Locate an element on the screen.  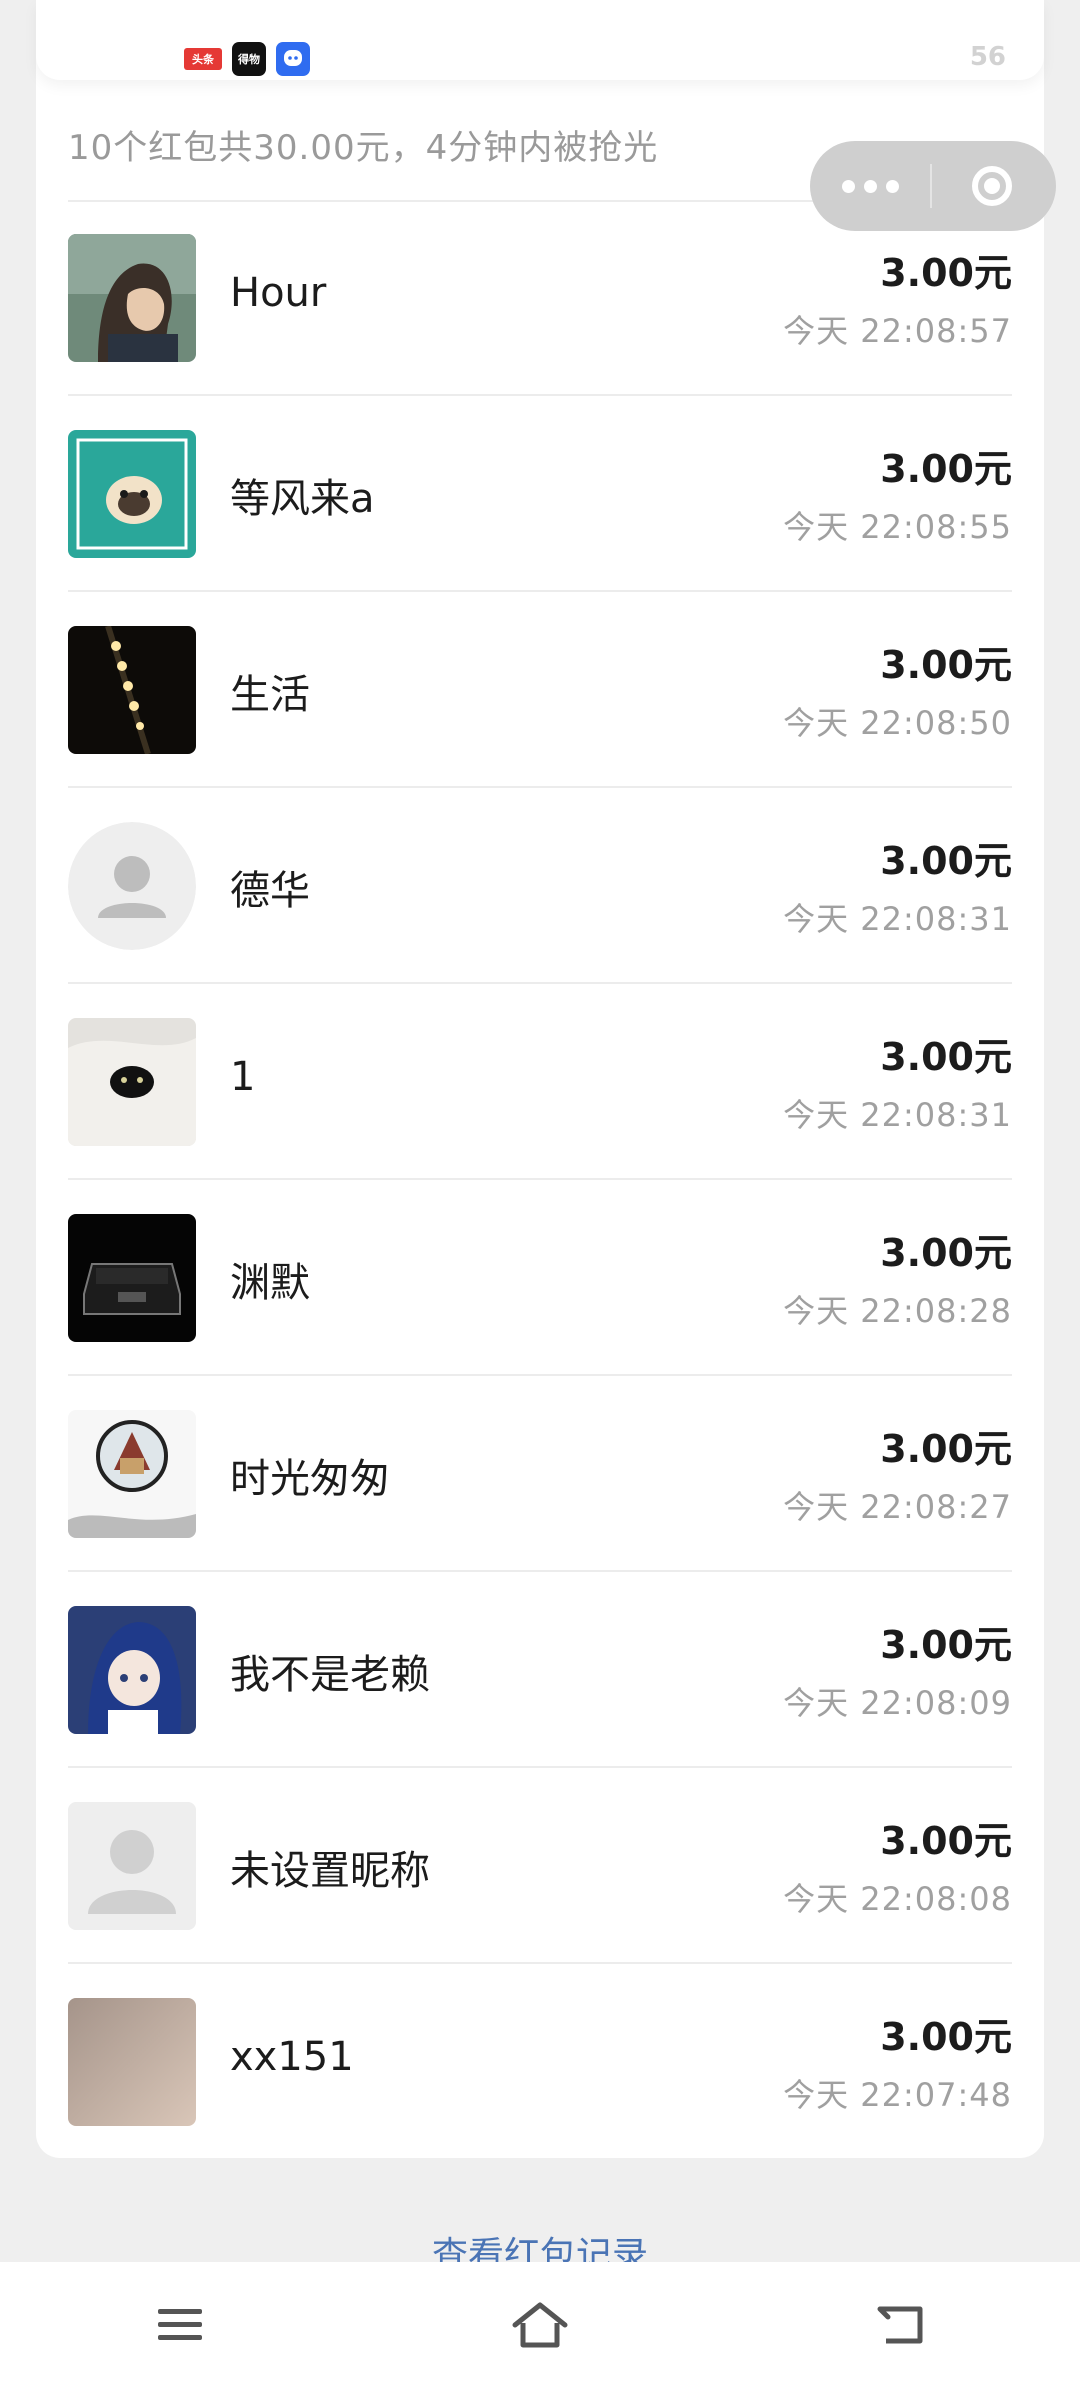
app-icons: 头条 得物 is located at coordinates (247, 59).